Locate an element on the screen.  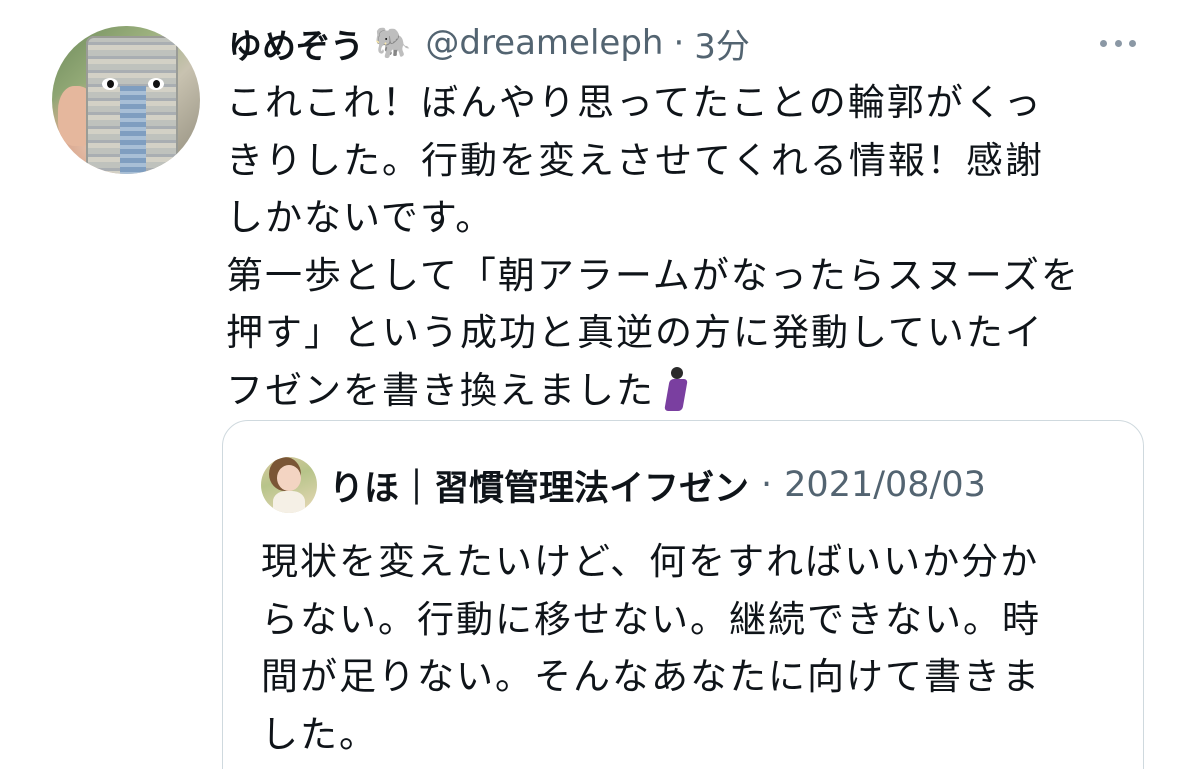
avatar is located at coordinates (126, 100).